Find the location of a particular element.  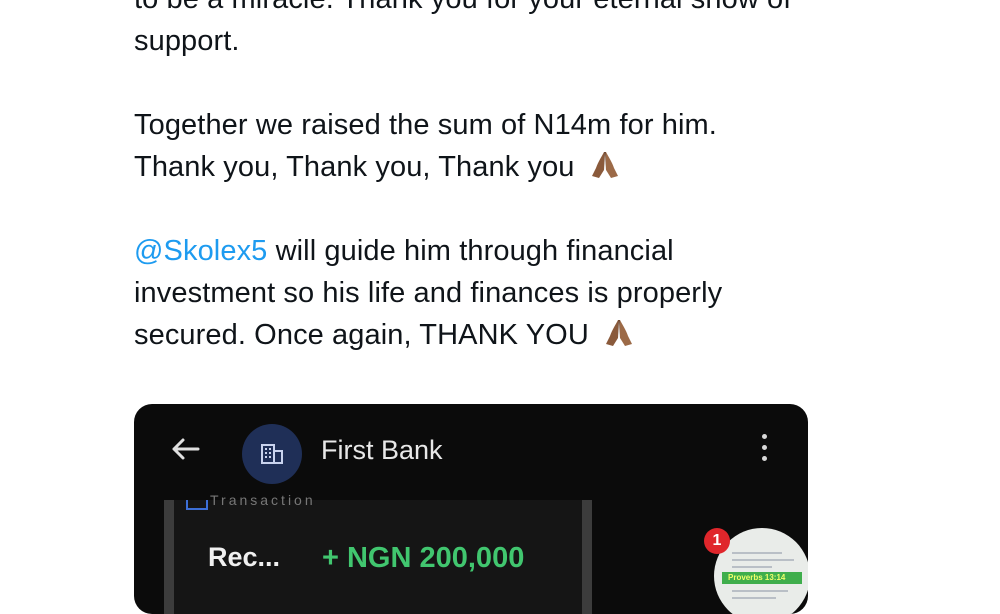

received-amount: + NGN 200,000 is located at coordinates (423, 558).